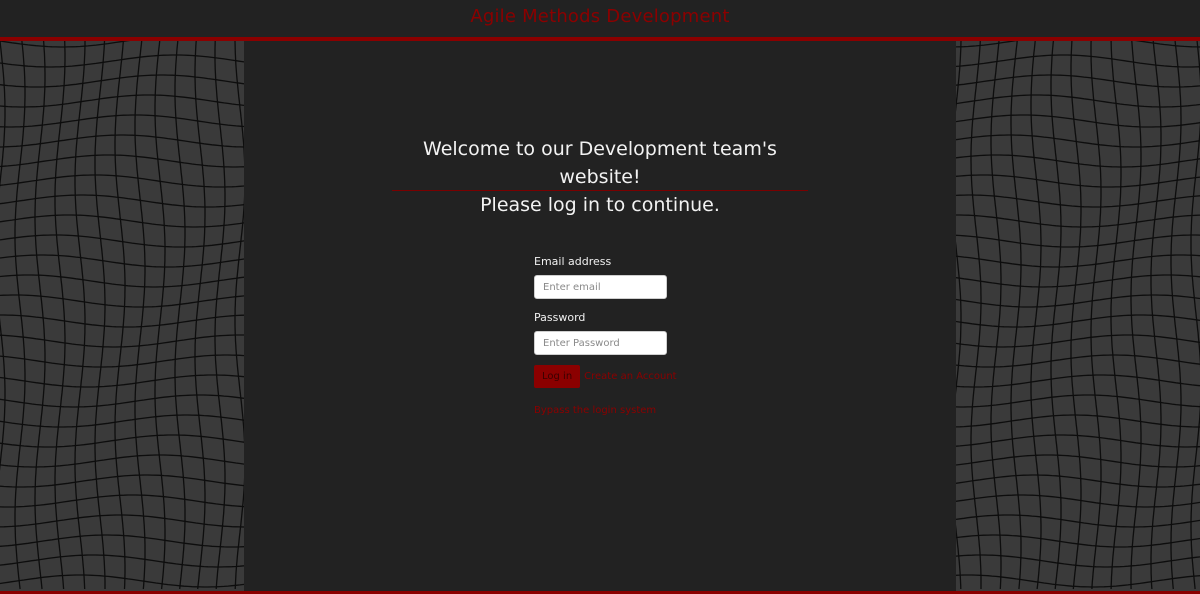 Image resolution: width=1200 pixels, height=594 pixels. I want to click on form-actions: Log in Create an Account, so click(664, 376).